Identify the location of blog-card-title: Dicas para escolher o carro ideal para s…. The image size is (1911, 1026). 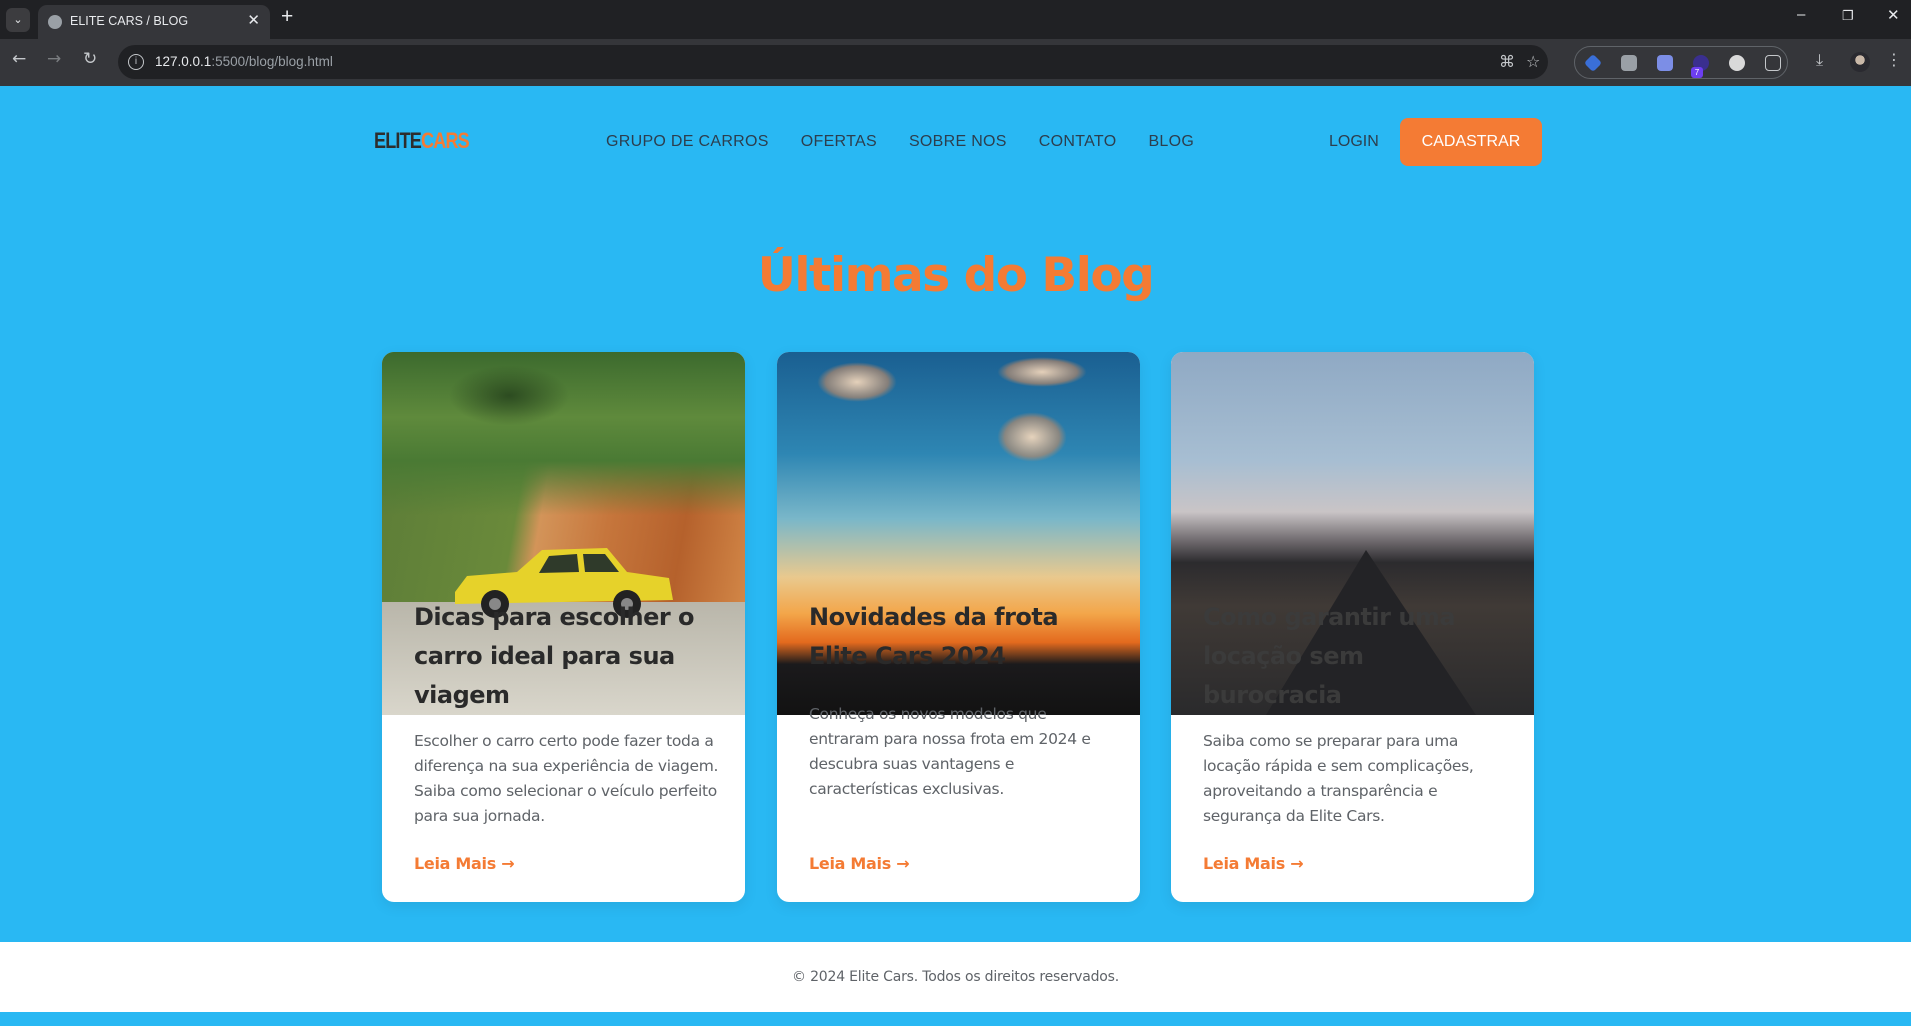
(564, 656).